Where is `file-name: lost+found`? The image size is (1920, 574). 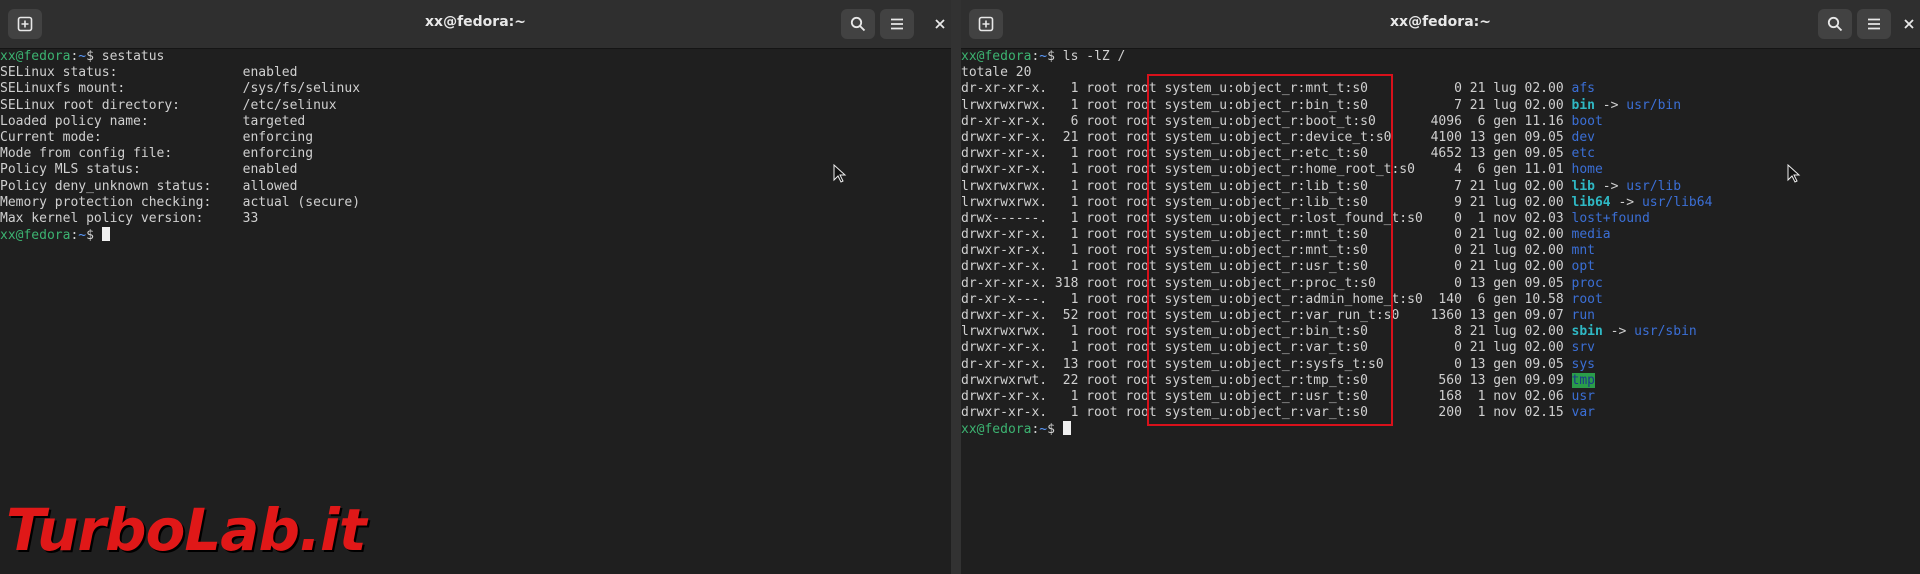 file-name: lost+found is located at coordinates (1610, 218).